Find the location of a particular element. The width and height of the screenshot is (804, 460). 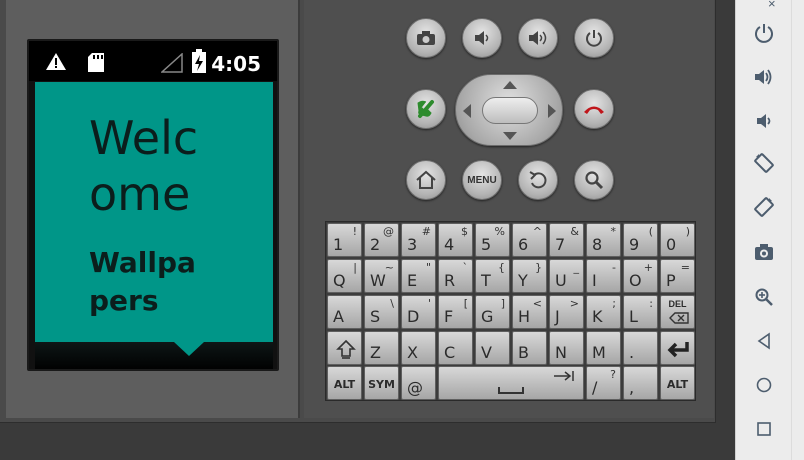

volume-down-icon is located at coordinates (764, 121).